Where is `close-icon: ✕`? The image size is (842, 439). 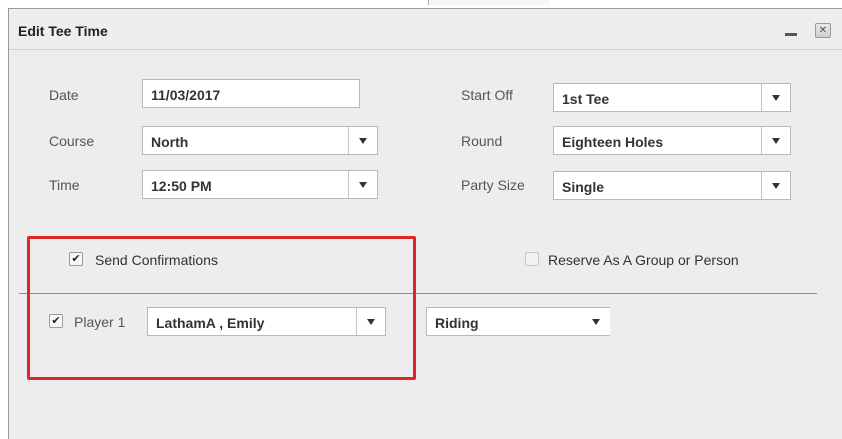
close-icon: ✕ is located at coordinates (823, 30).